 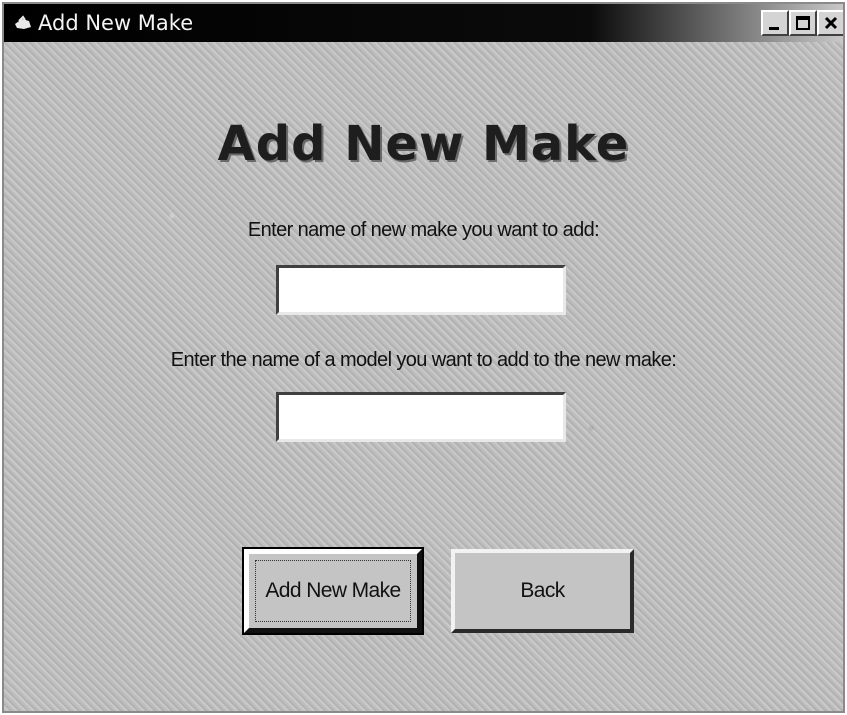 I want to click on back-button: Back, so click(x=542, y=591).